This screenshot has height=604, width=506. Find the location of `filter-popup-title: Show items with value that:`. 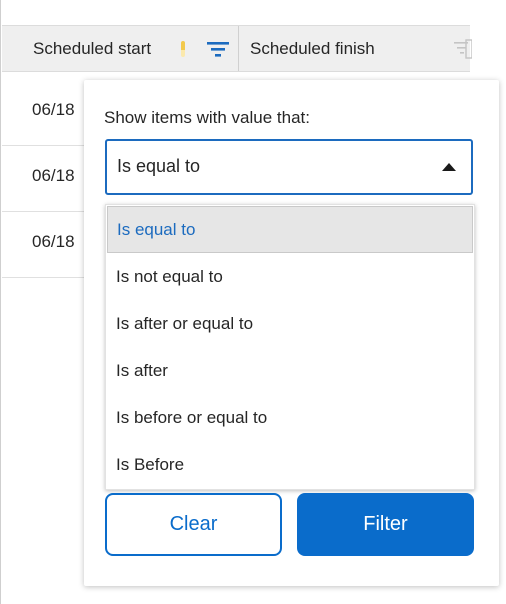

filter-popup-title: Show items with value that: is located at coordinates (207, 117).